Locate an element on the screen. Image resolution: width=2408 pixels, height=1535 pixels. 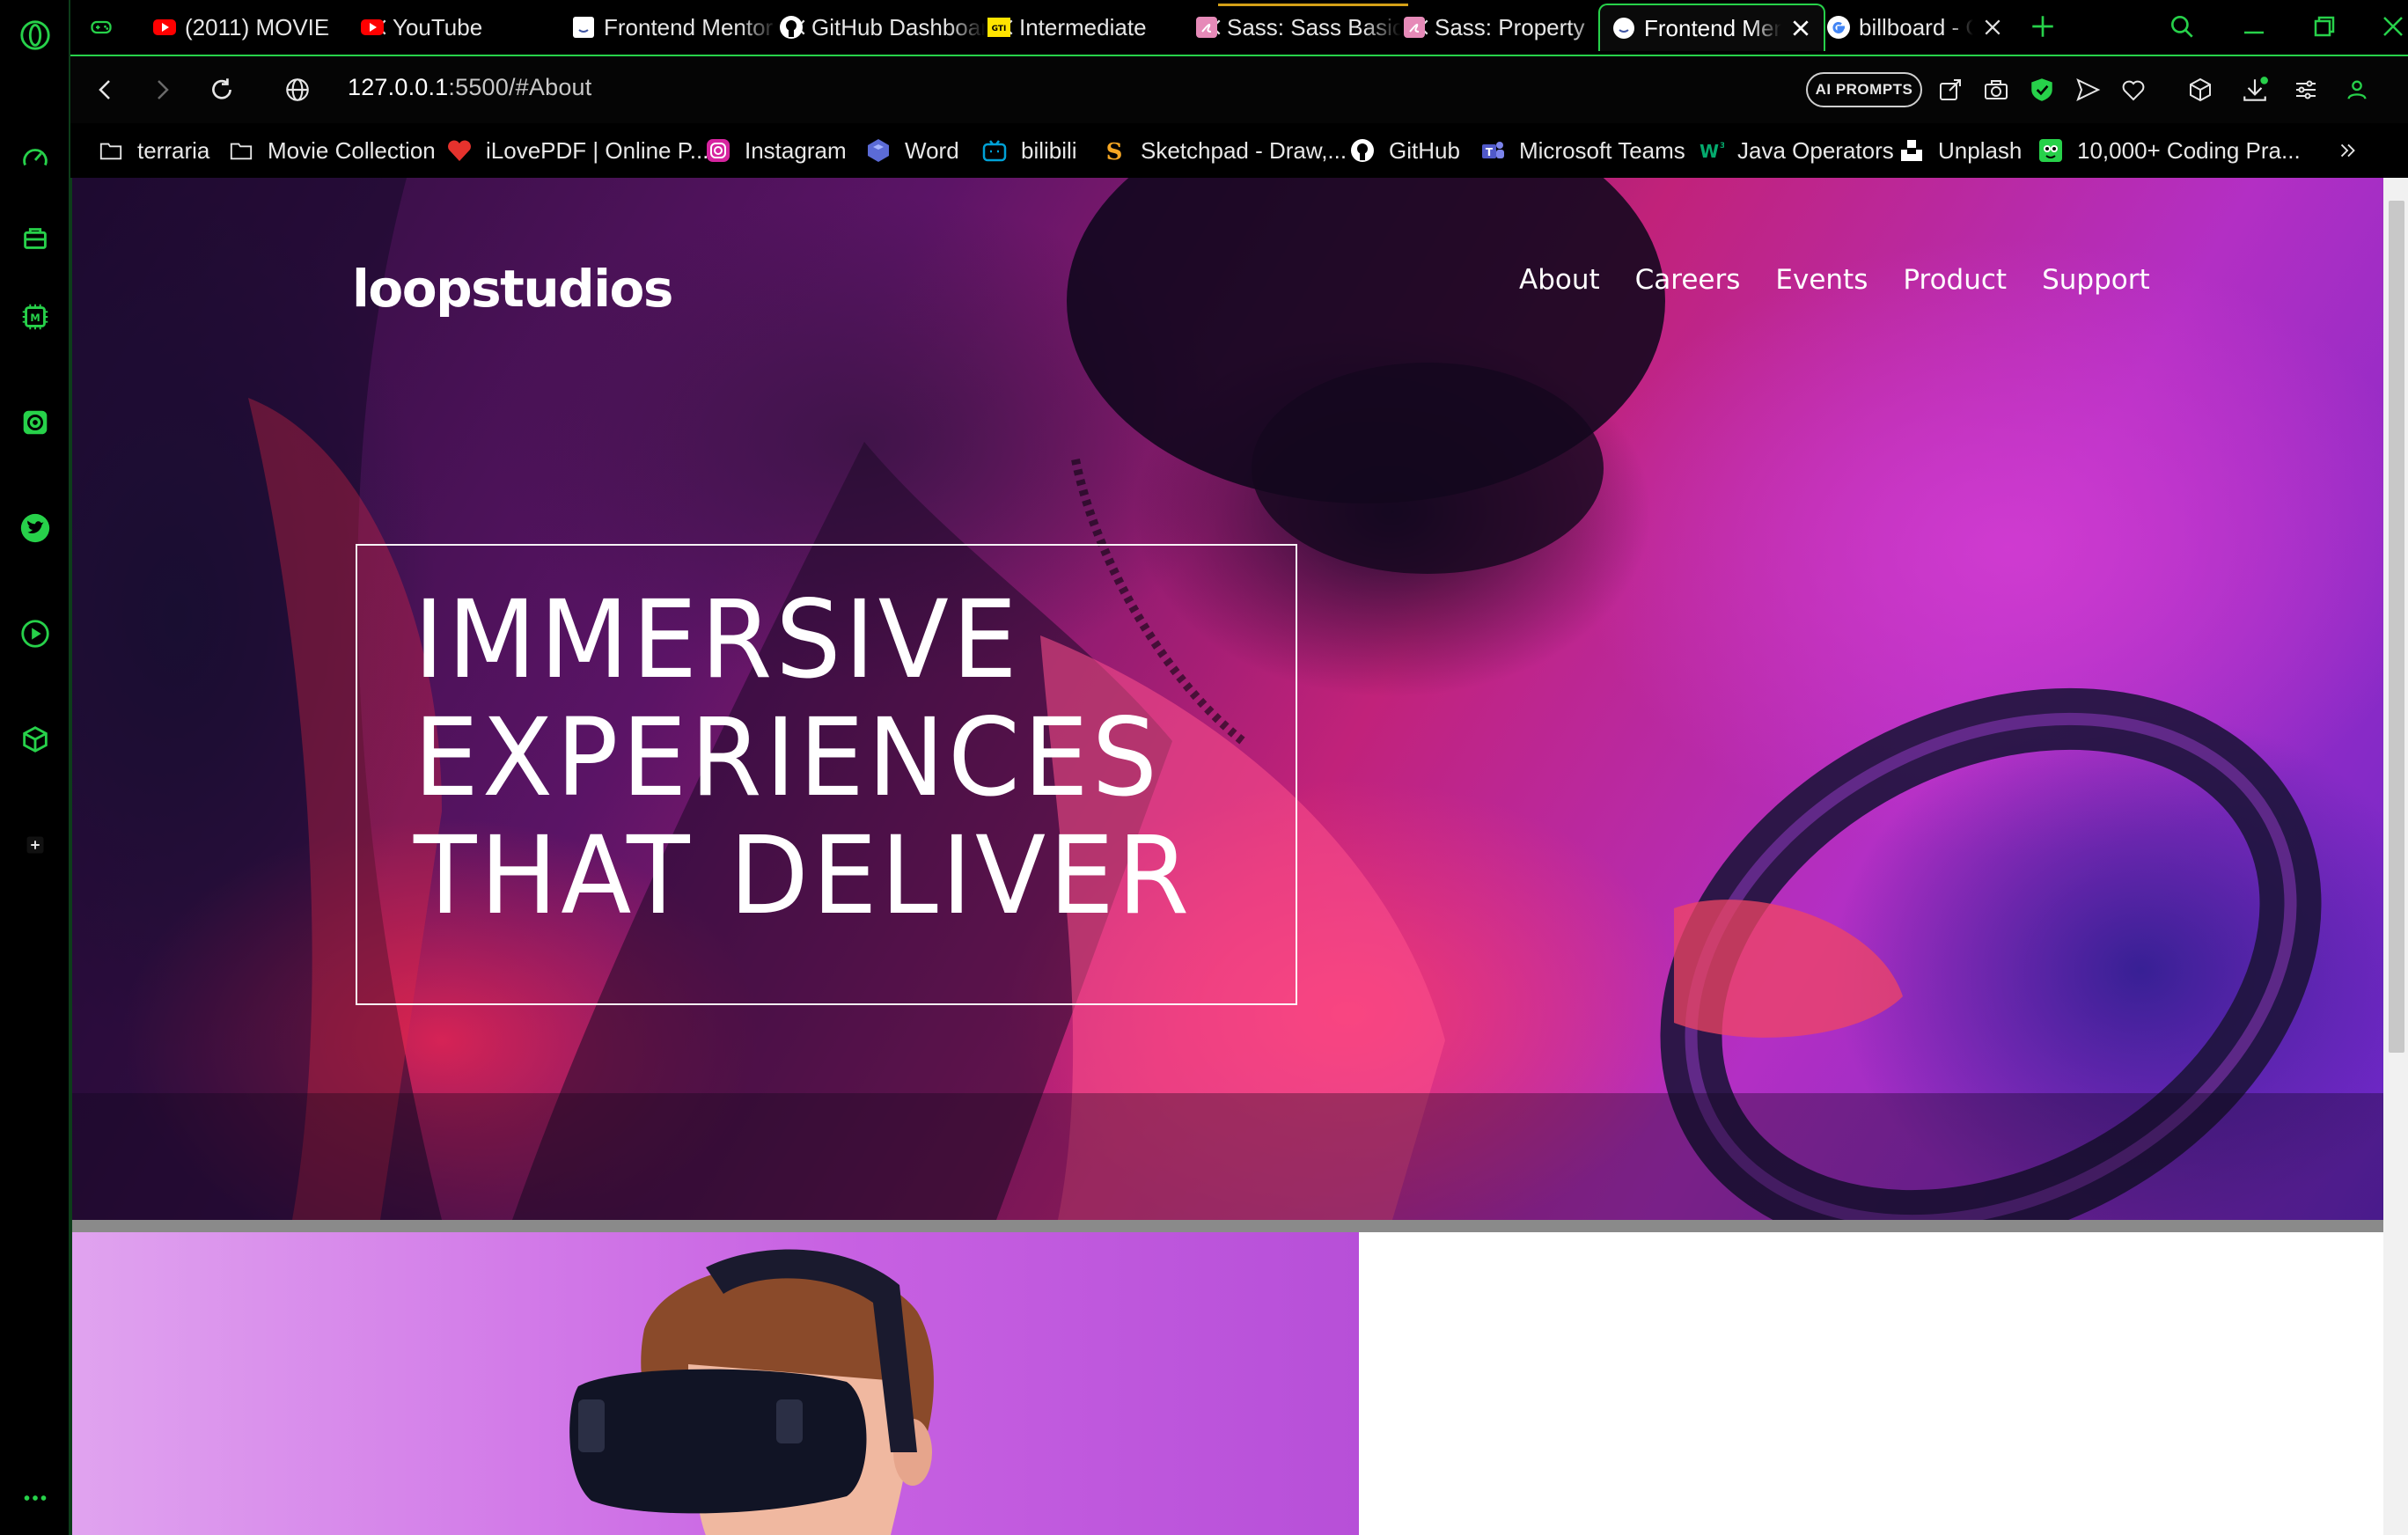
hero-headline-box: IMMERSIVE EXPERIENCES THAT DELIVER is located at coordinates (826, 774).